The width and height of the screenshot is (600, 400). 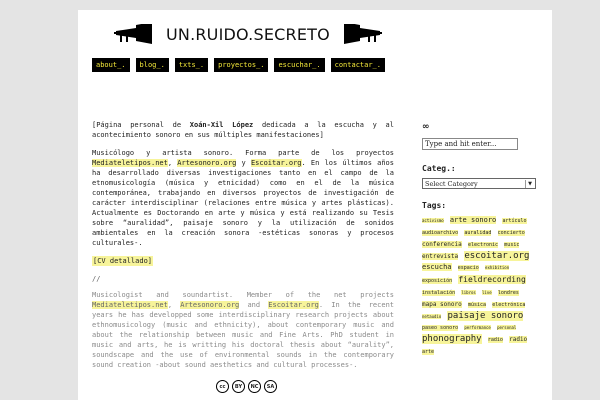 I want to click on tag-link: instalación, so click(x=439, y=293).